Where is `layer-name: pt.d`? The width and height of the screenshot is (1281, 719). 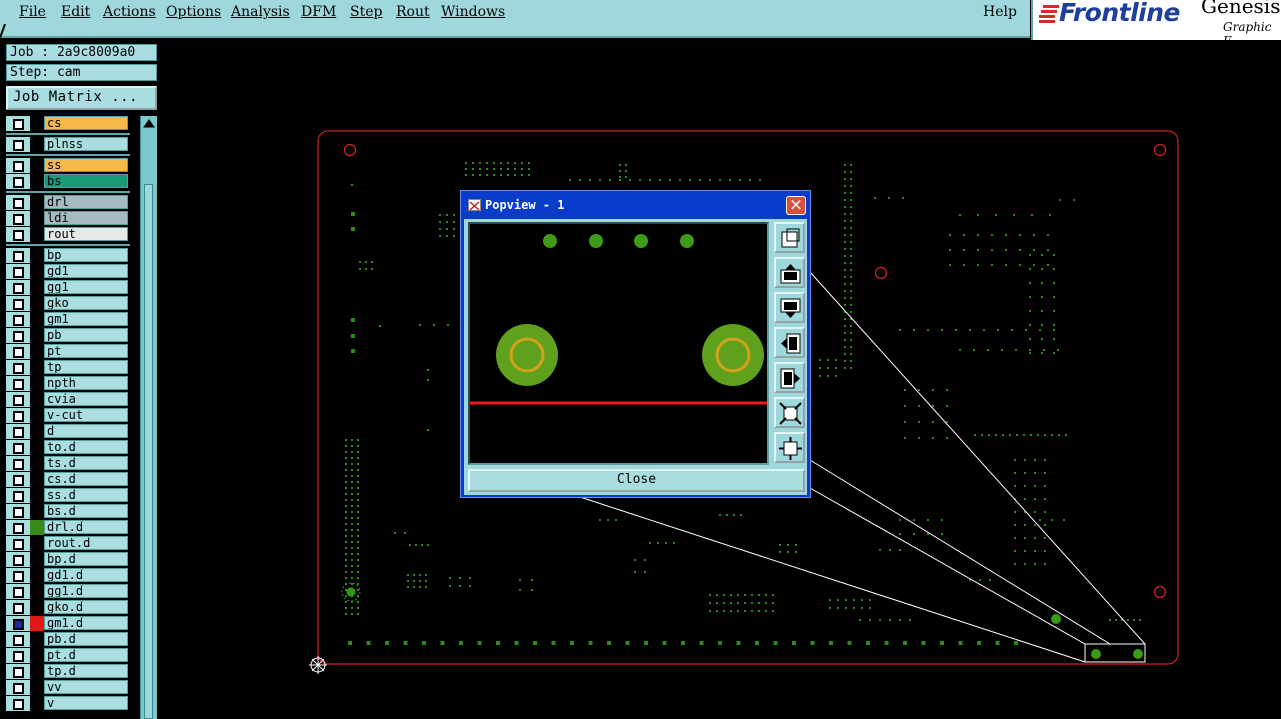
layer-name: pt.d is located at coordinates (86, 655).